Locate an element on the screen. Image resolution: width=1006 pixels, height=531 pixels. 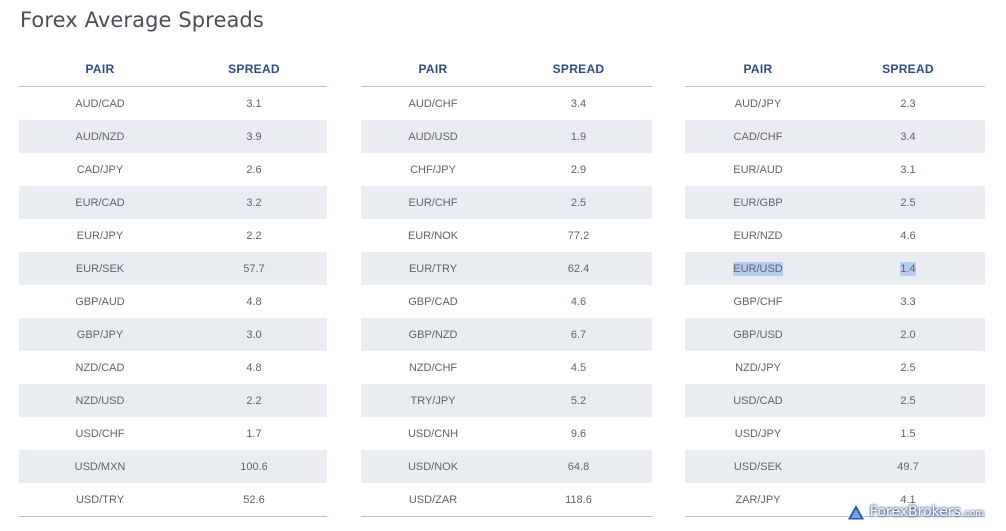
pair-cell: AUD/CAD is located at coordinates (100, 104).